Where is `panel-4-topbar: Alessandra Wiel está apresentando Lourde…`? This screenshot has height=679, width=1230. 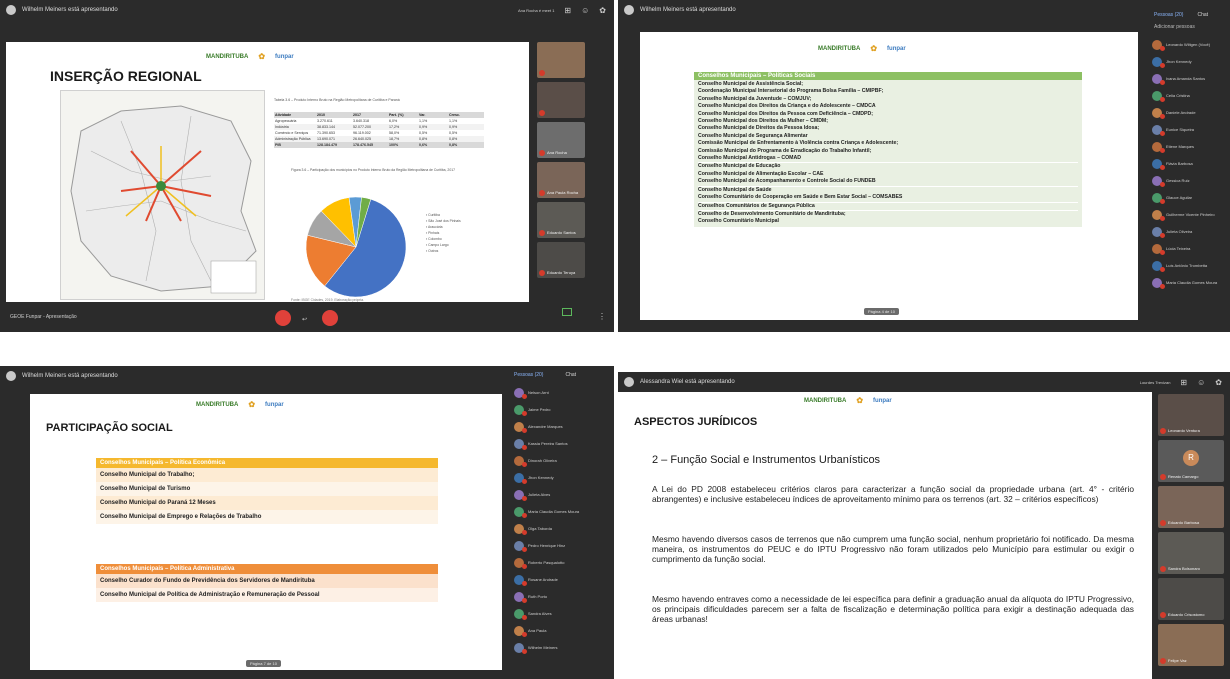
panel-4-topbar: Alessandra Wiel está apresentando Lourde… is located at coordinates (924, 382).